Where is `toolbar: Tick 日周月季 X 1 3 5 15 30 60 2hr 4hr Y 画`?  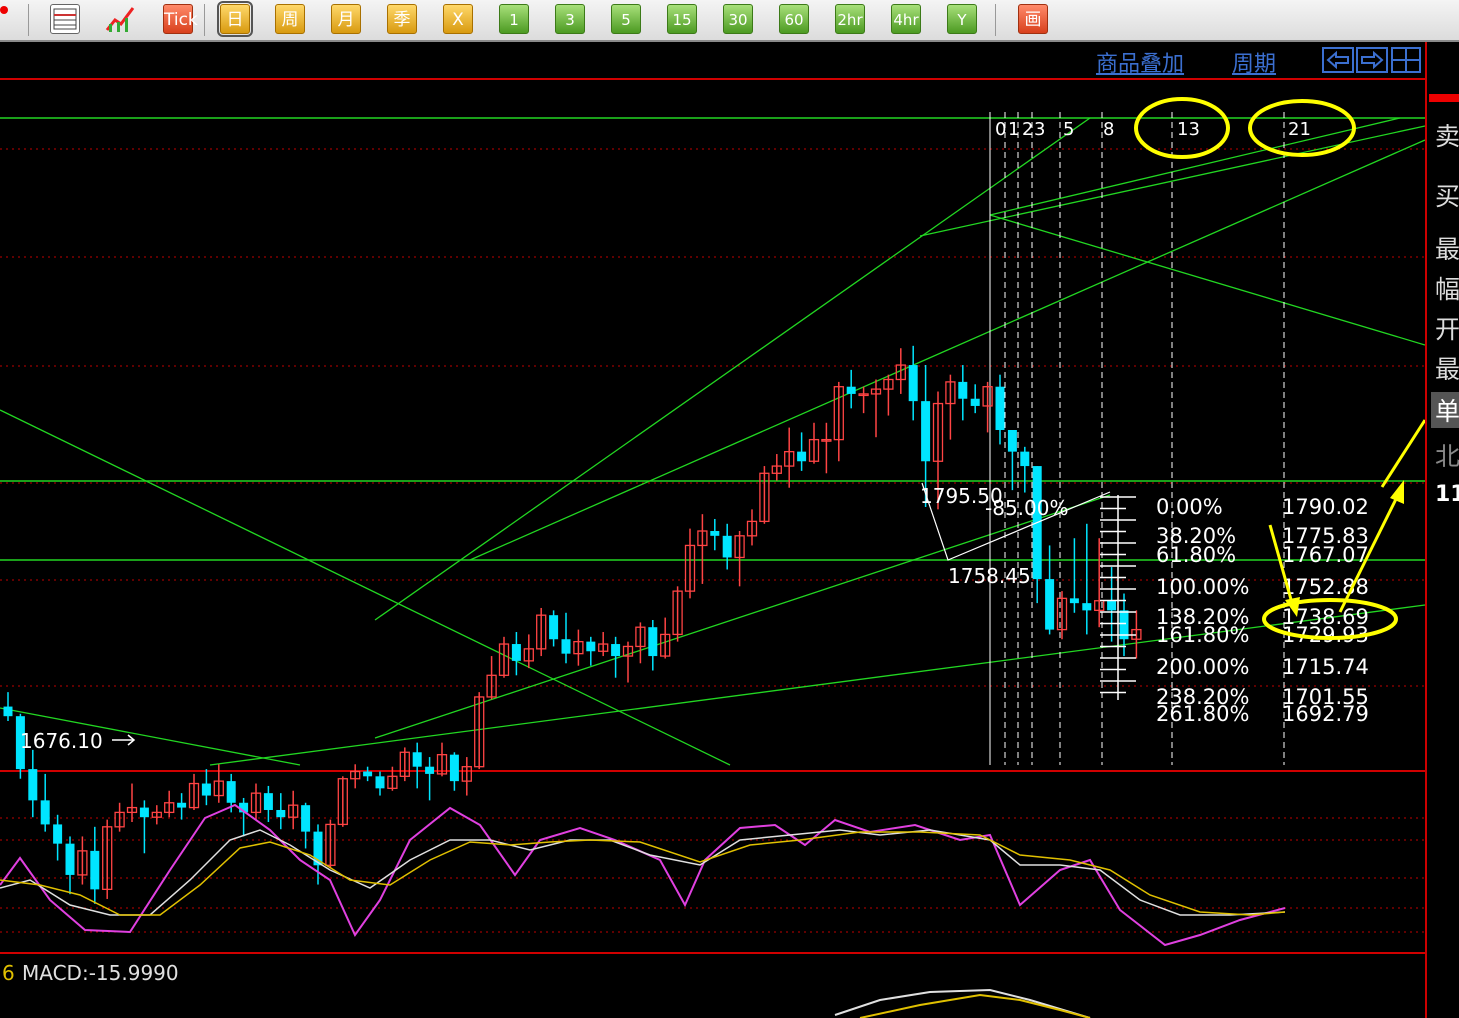 toolbar: Tick 日周月季 X 1 3 5 15 30 60 2hr 4hr Y 画 is located at coordinates (729, 21).